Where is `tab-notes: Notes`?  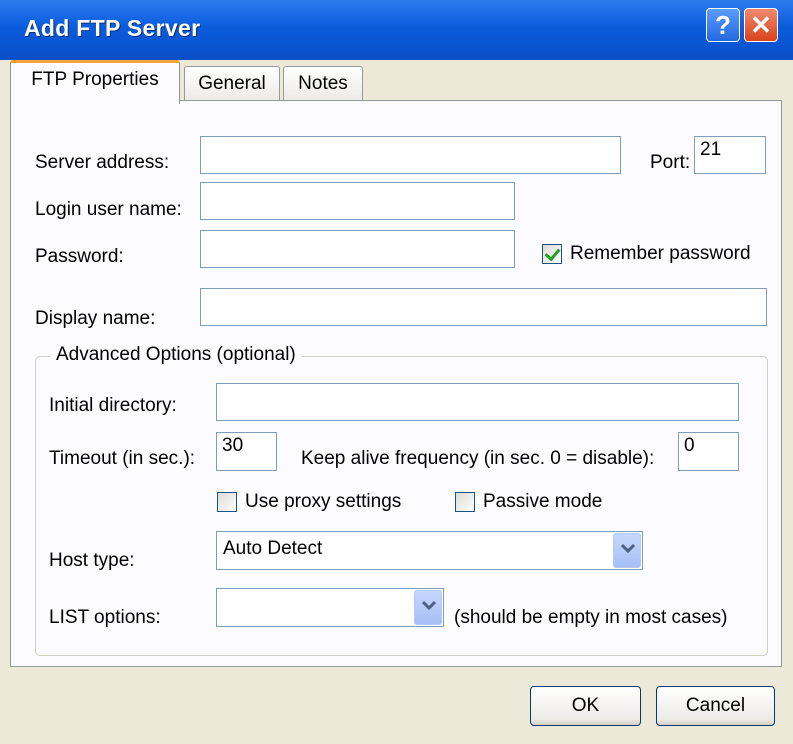
tab-notes: Notes is located at coordinates (323, 83).